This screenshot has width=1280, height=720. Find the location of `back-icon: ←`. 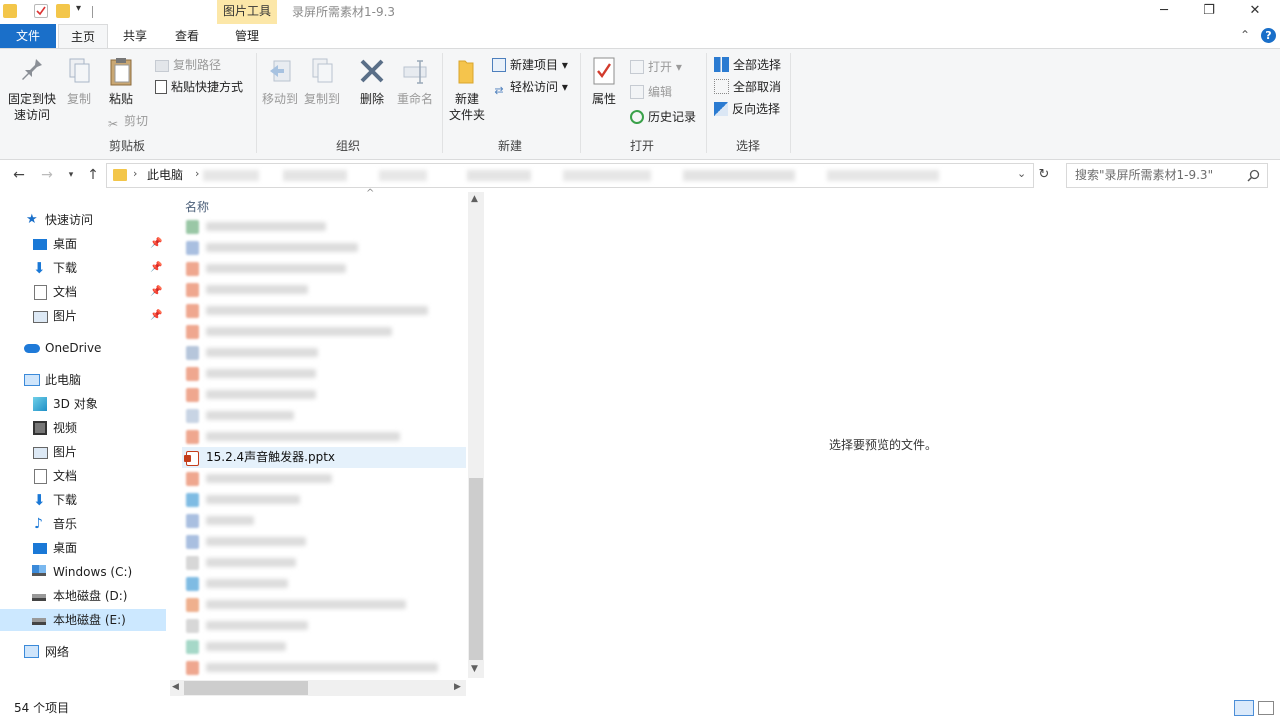

back-icon: ← is located at coordinates (19, 175).